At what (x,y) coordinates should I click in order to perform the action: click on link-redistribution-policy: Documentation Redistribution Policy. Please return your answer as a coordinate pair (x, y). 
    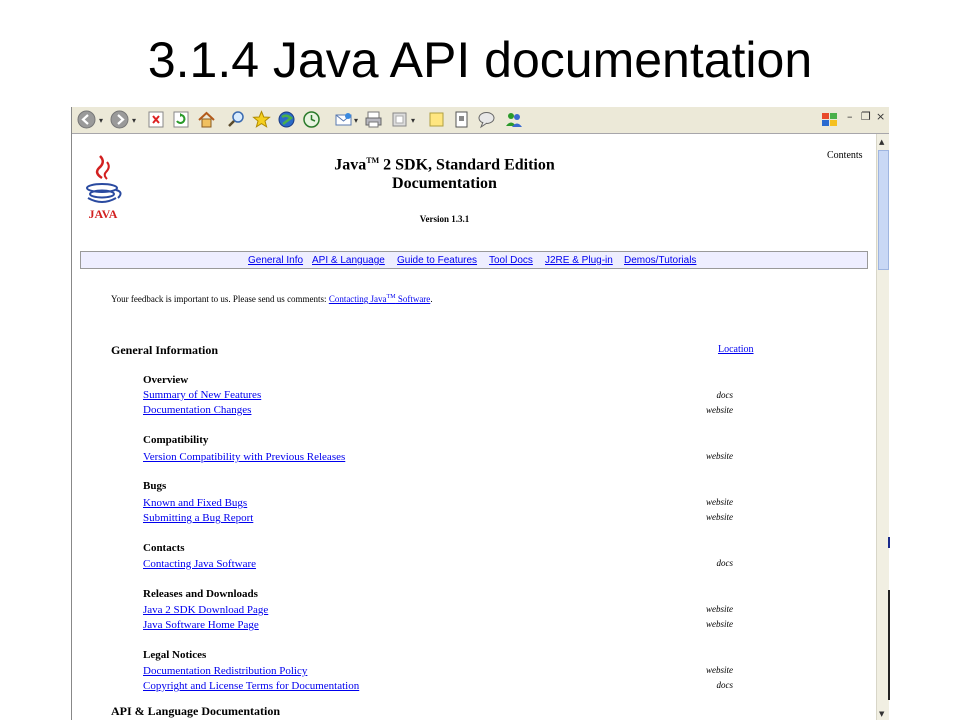
    Looking at the image, I should click on (225, 671).